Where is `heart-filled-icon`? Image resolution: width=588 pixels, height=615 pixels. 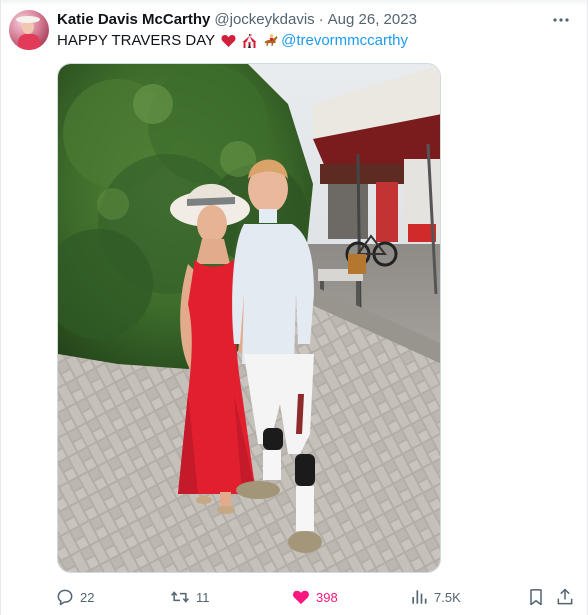
heart-filled-icon is located at coordinates (301, 597).